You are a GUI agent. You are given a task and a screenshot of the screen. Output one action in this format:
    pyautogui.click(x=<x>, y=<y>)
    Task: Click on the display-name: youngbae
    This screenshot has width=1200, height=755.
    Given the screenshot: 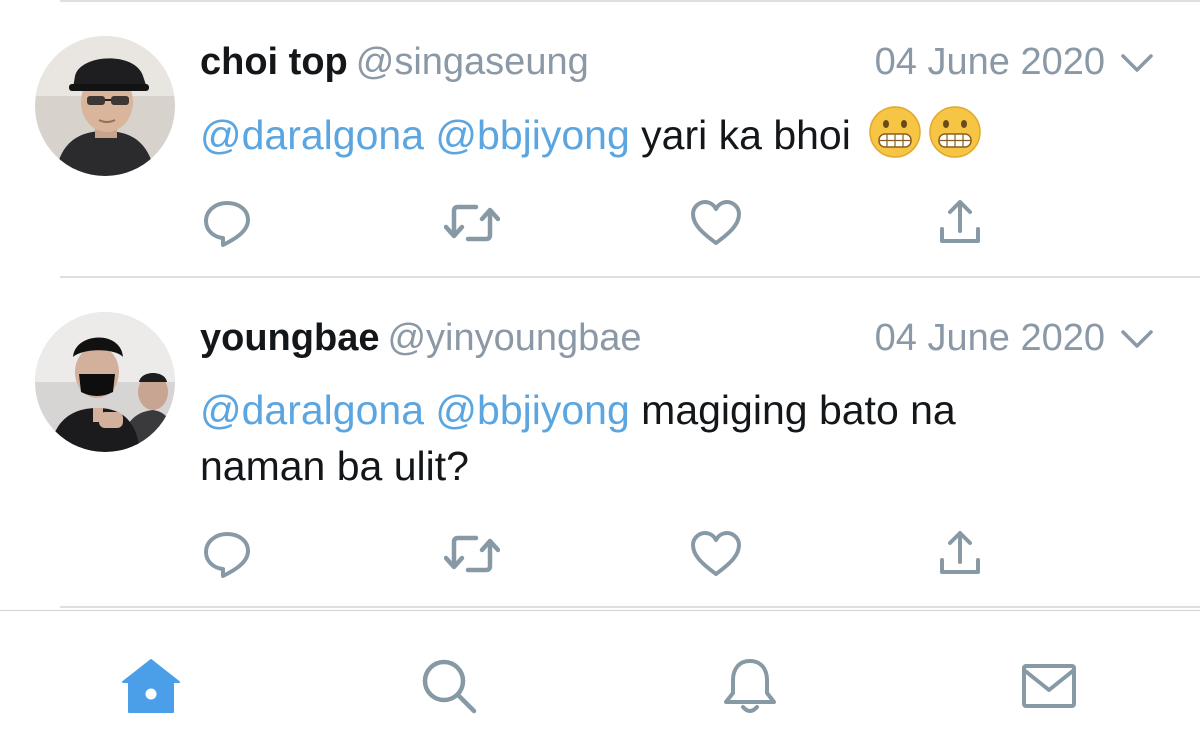 What is the action you would take?
    pyautogui.click(x=289, y=338)
    